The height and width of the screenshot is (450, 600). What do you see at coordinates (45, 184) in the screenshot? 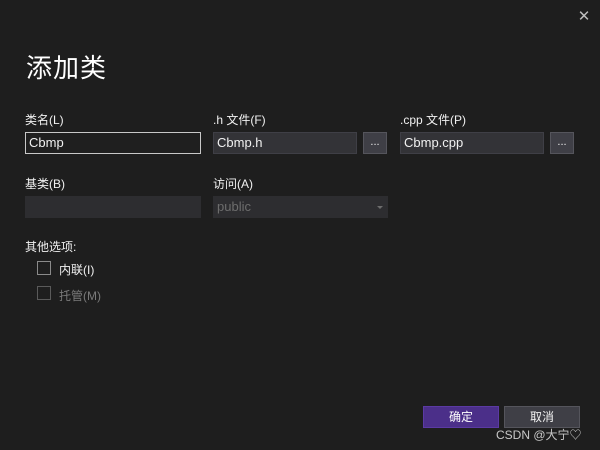
I see `base-class-label: 基类(B)` at bounding box center [45, 184].